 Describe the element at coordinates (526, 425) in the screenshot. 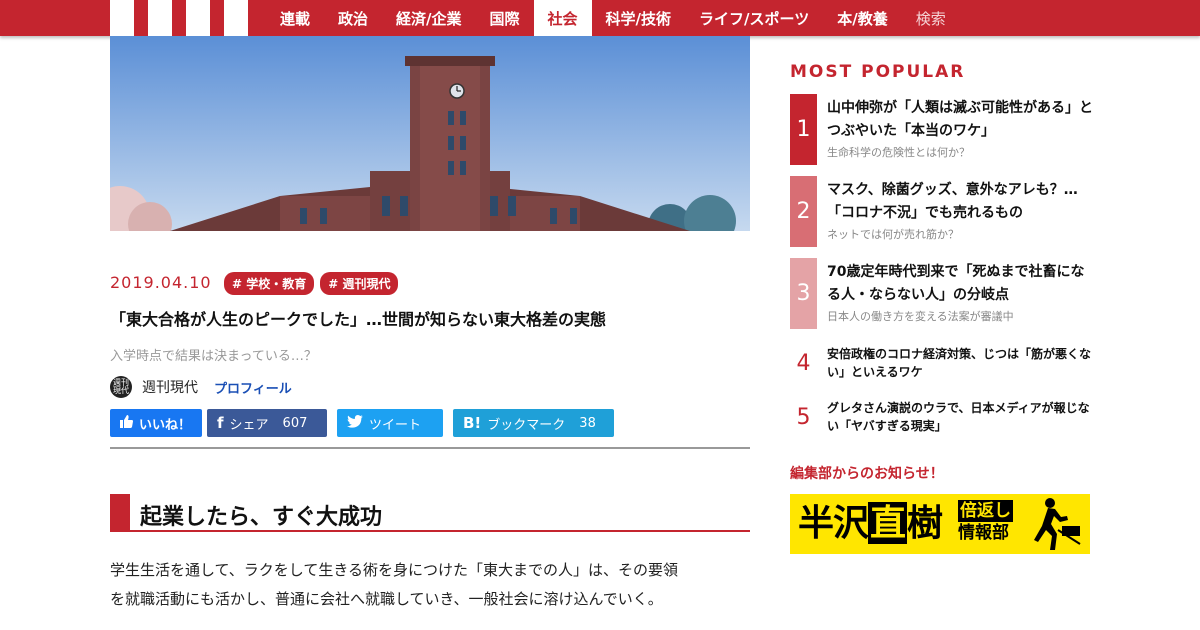

I see `hatena-bookmark-label: ブックマーク` at that location.